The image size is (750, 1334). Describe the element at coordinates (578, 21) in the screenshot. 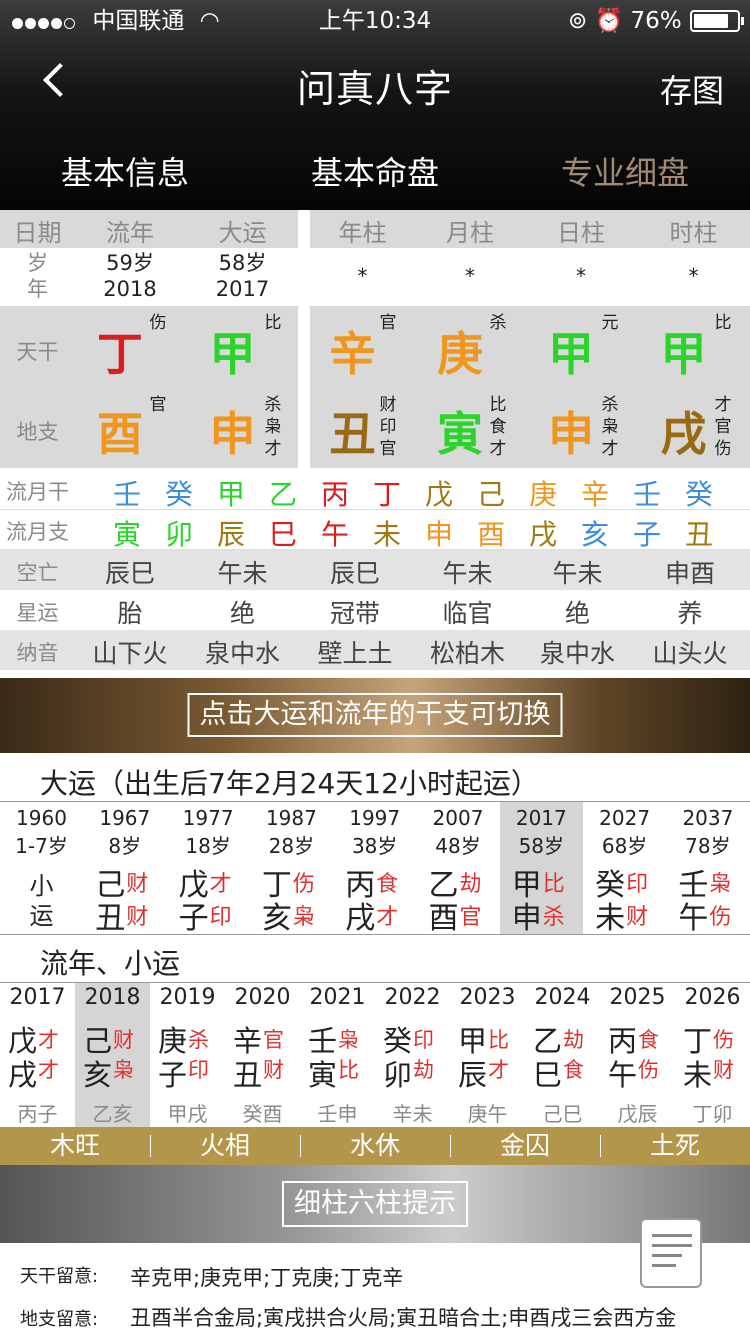

I see `rotation-lock-icon: ⊚` at that location.